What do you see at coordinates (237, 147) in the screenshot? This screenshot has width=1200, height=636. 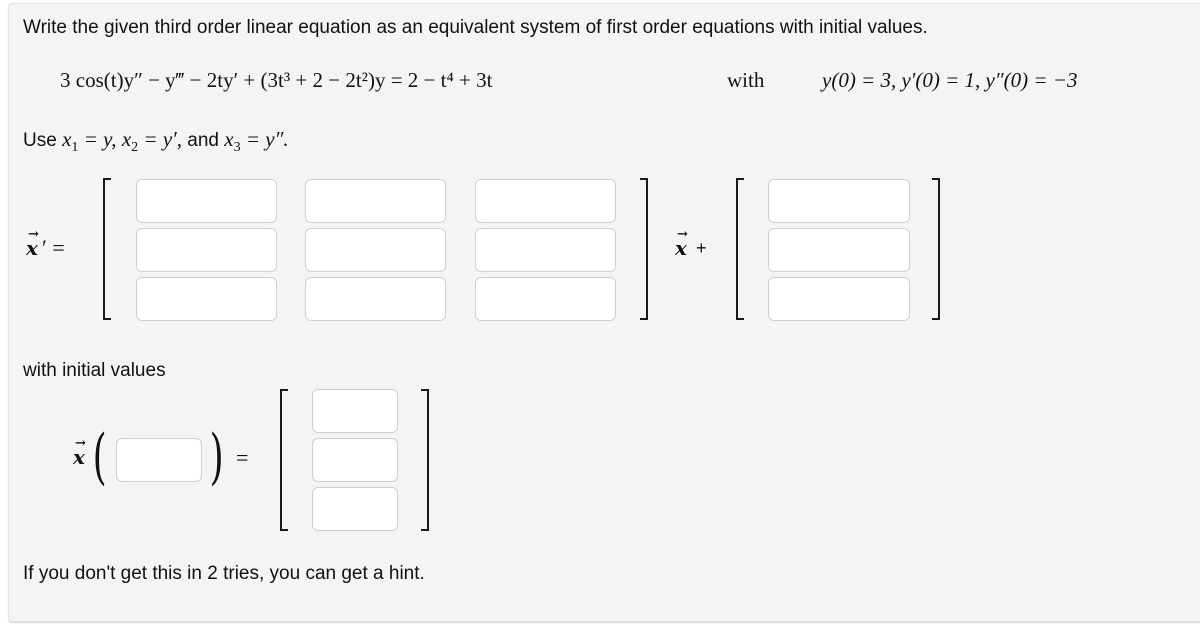 I see `x3-subscript: 3` at bounding box center [237, 147].